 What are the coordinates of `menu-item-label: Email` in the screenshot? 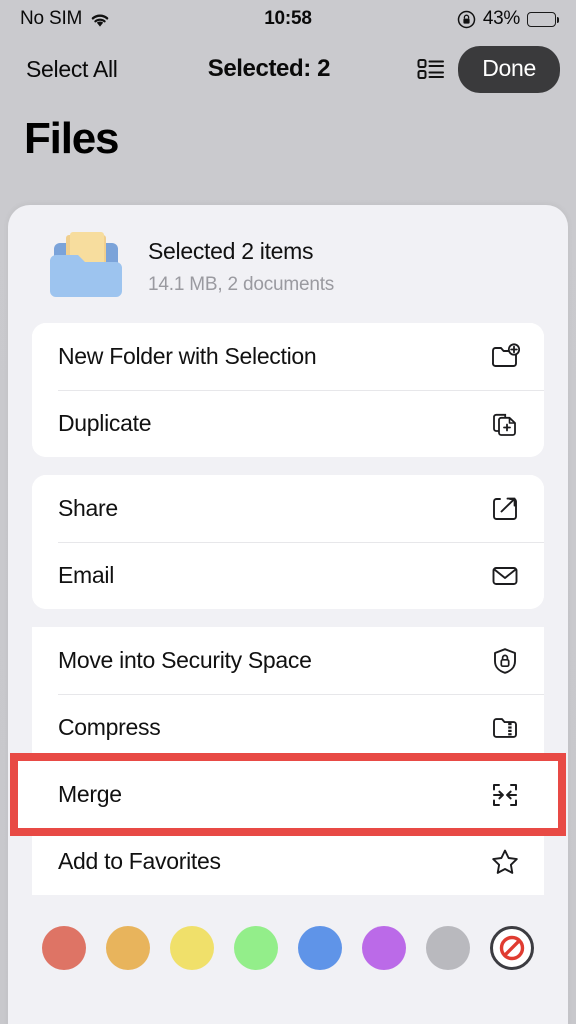 It's located at (86, 575).